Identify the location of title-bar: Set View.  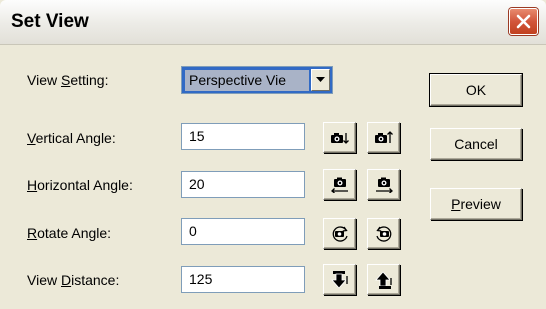
(273, 22).